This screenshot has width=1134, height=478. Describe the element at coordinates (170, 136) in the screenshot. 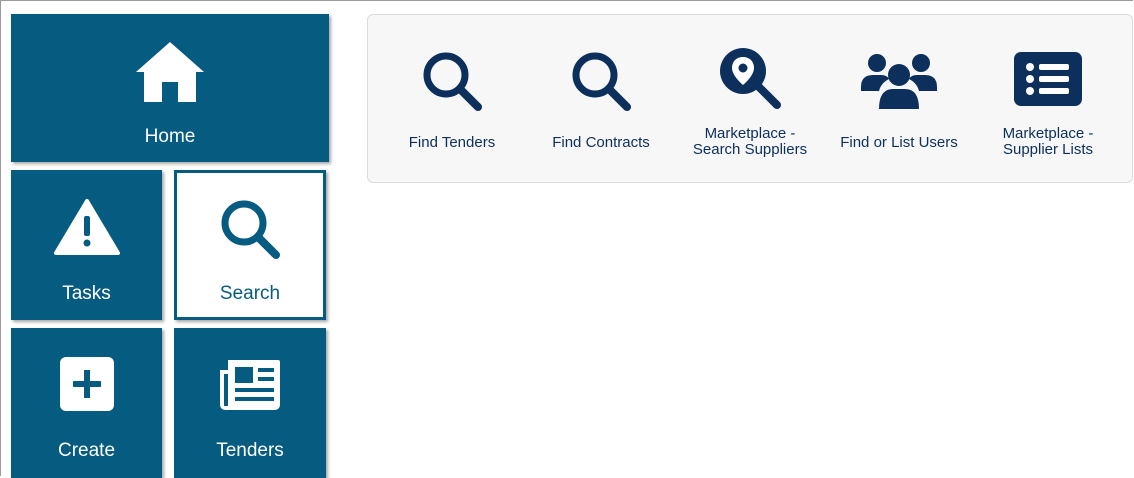

I see `tile-home-label: Home` at that location.